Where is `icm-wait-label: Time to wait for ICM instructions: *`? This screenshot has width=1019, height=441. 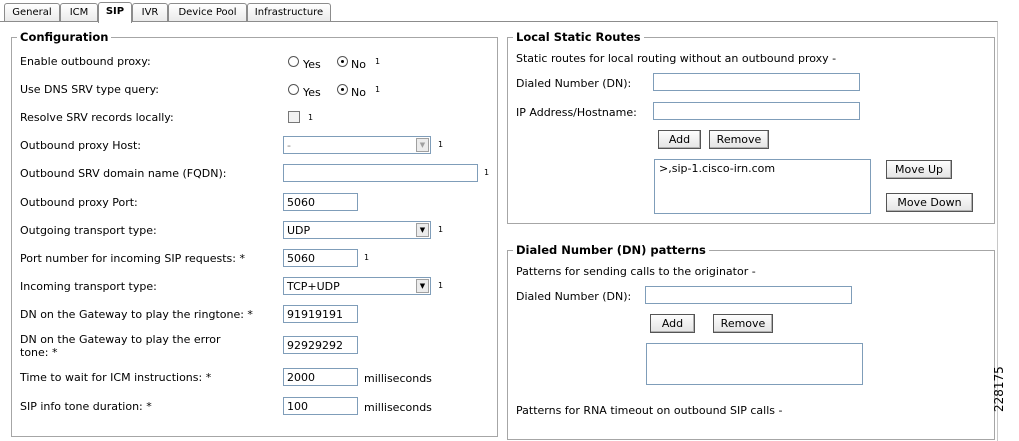 icm-wait-label: Time to wait for ICM instructions: * is located at coordinates (116, 377).